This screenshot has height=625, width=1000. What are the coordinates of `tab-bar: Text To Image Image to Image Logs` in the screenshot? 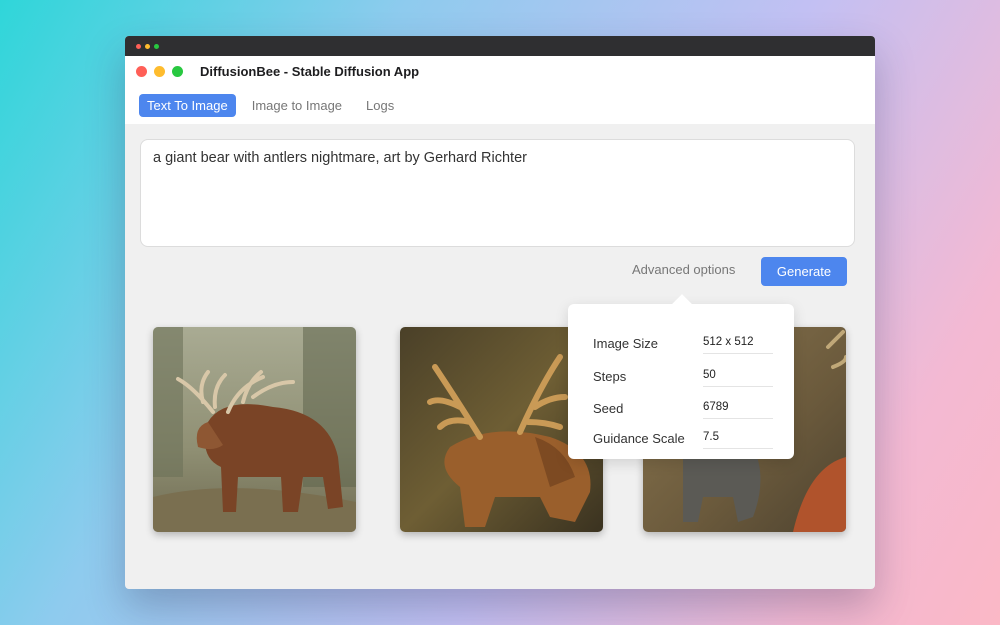 It's located at (500, 105).